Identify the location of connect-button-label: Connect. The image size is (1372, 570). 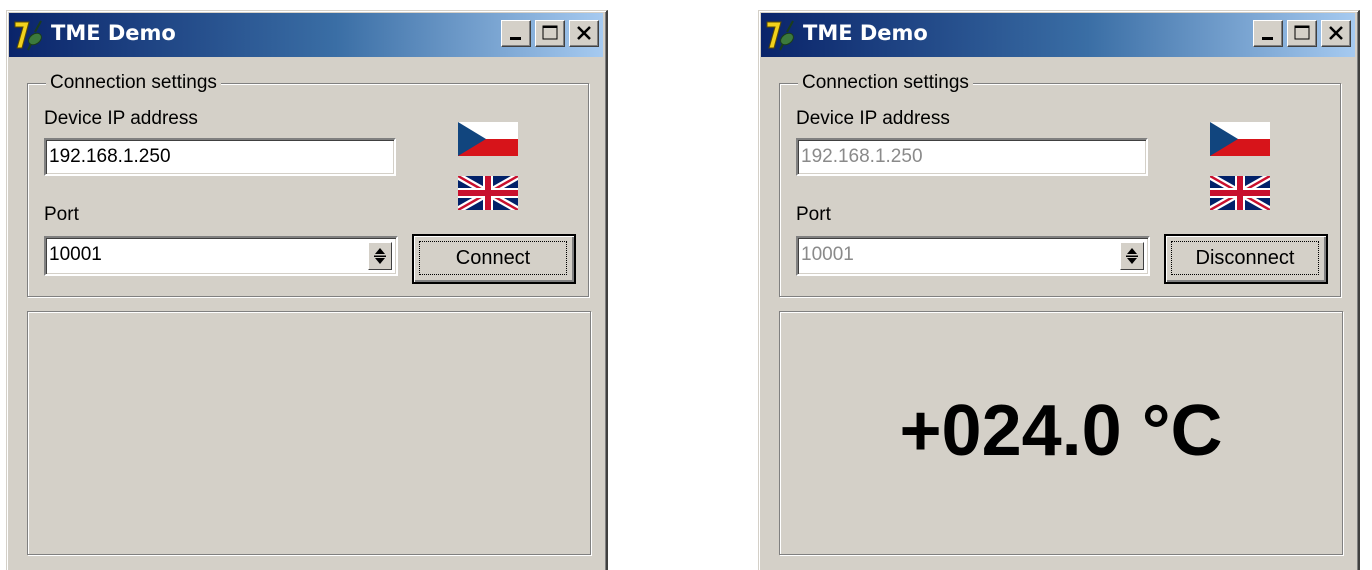
(493, 258).